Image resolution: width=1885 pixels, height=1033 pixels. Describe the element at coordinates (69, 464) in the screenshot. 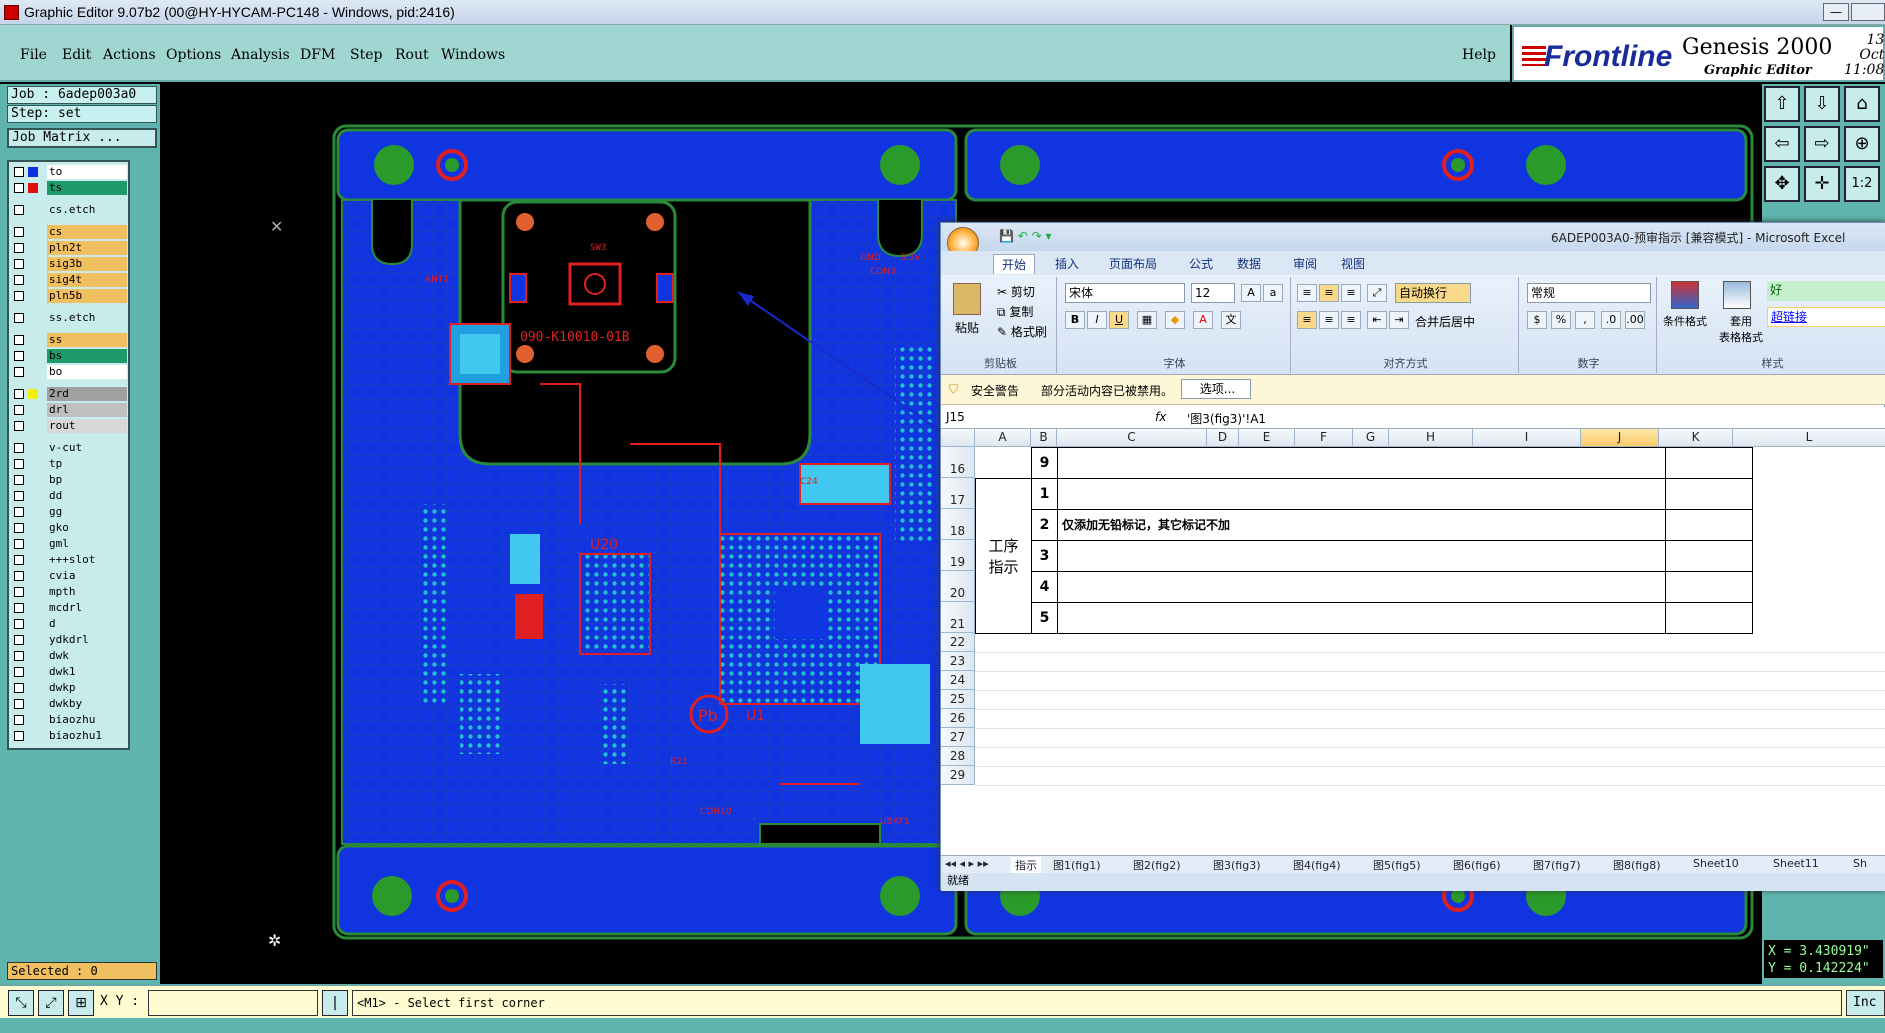

I see `layer-row: tp` at that location.